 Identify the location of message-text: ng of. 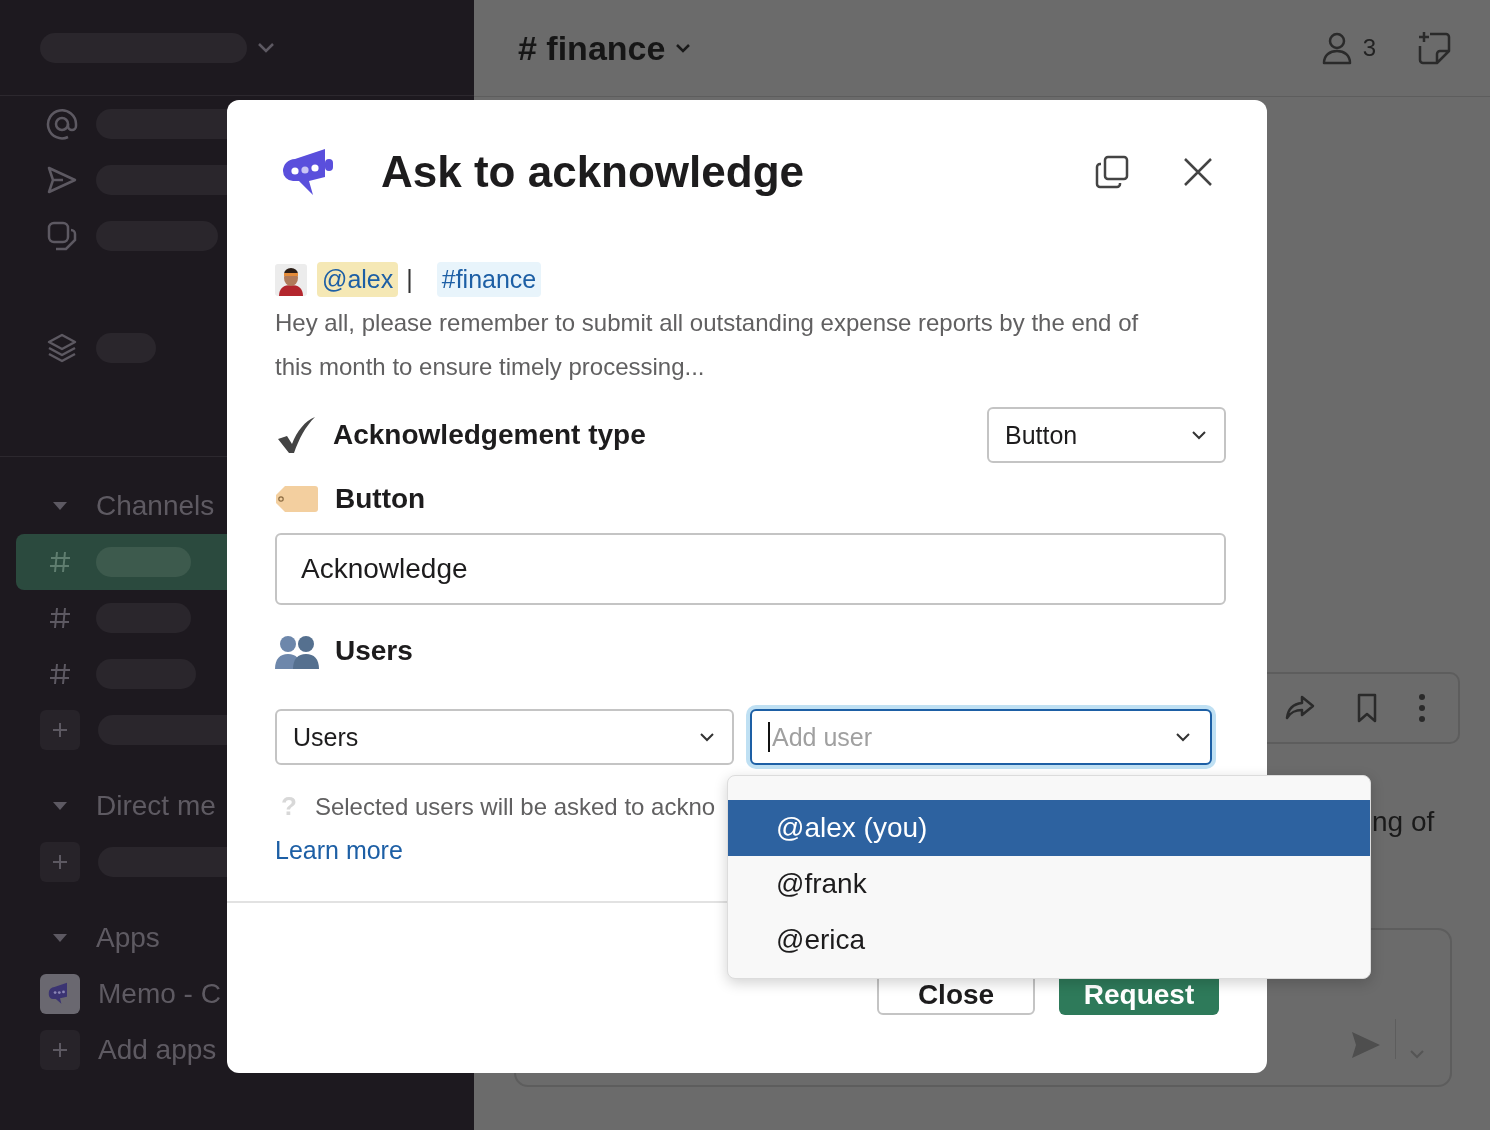
(1403, 822).